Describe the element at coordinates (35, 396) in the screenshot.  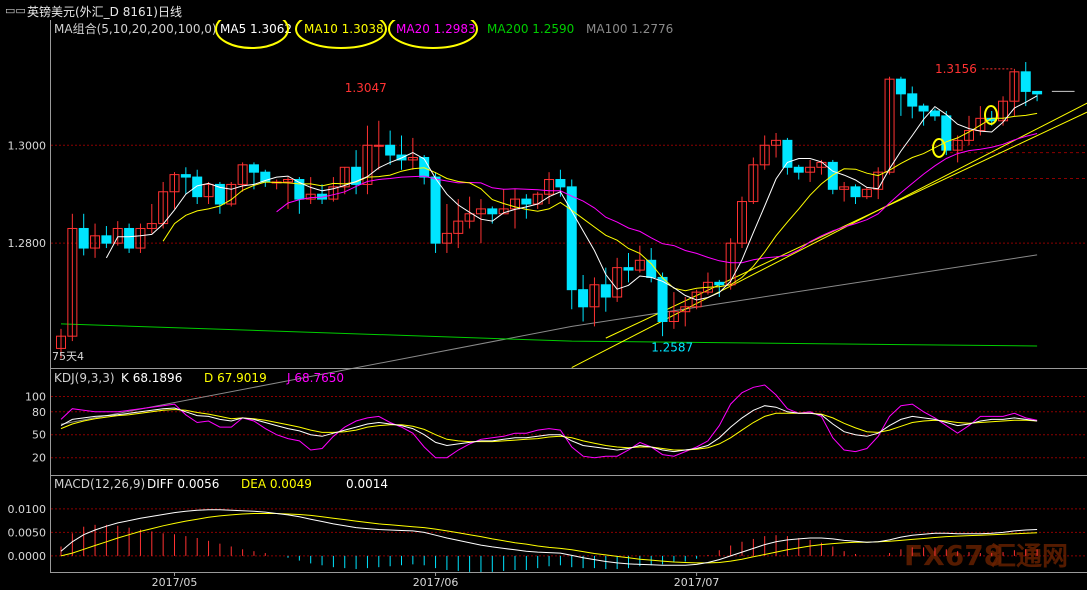
I see `kdj-y-tick: 100` at that location.